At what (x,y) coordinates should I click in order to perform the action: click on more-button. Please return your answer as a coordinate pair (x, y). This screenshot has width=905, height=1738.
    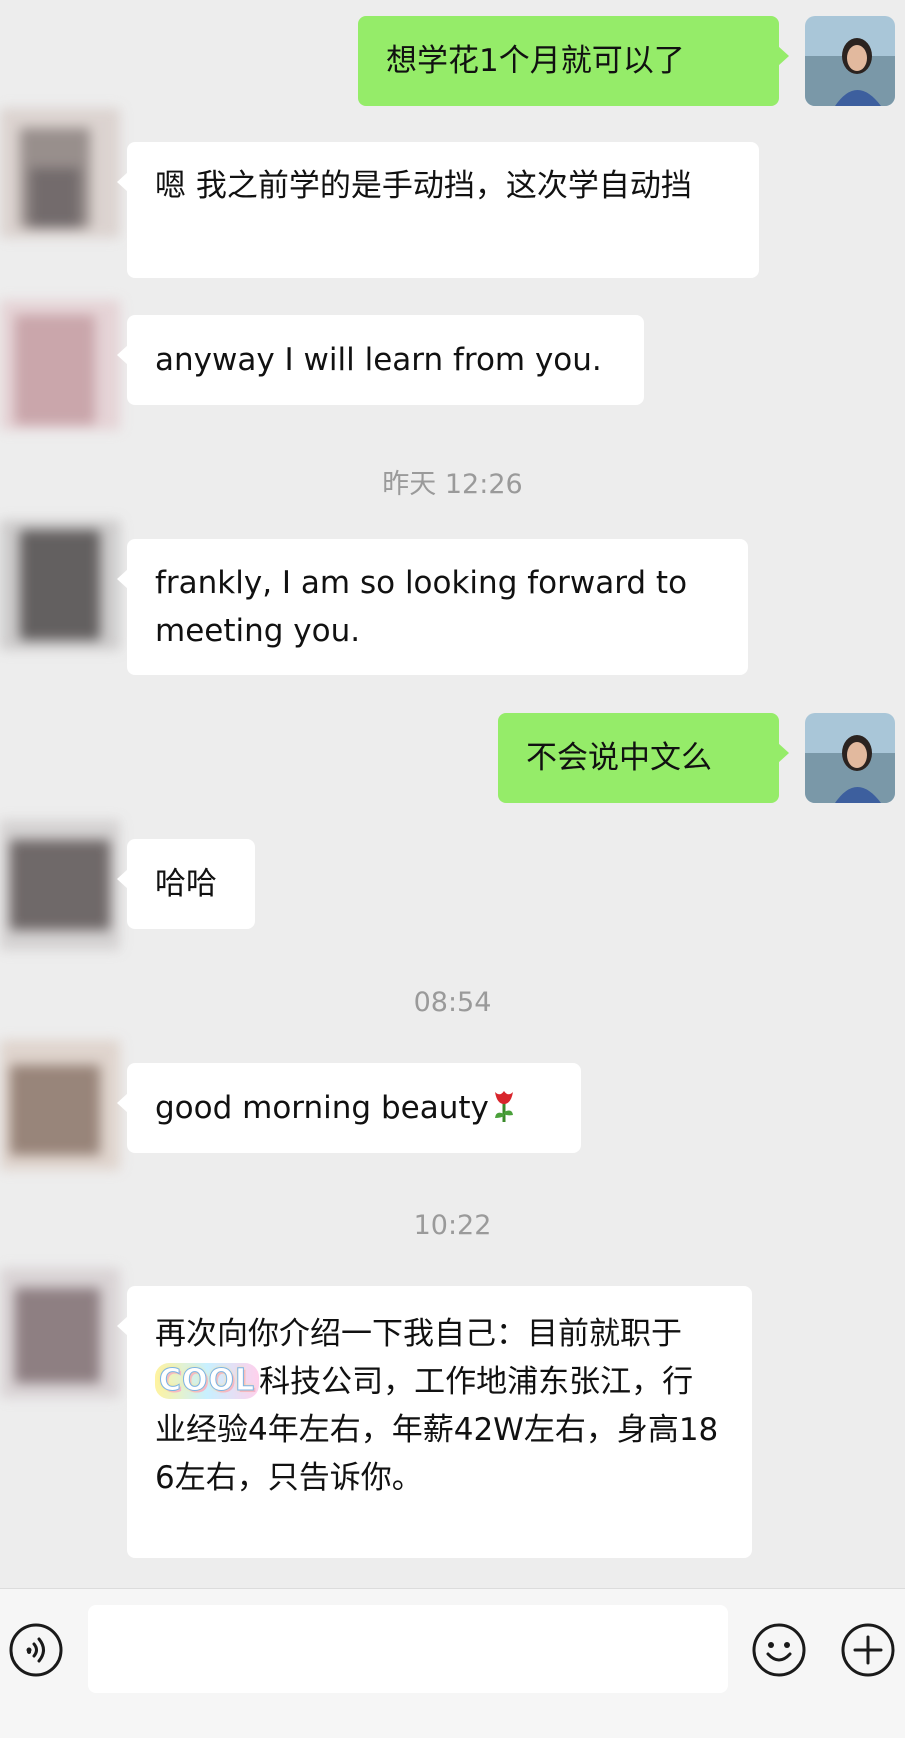
    Looking at the image, I should click on (868, 1650).